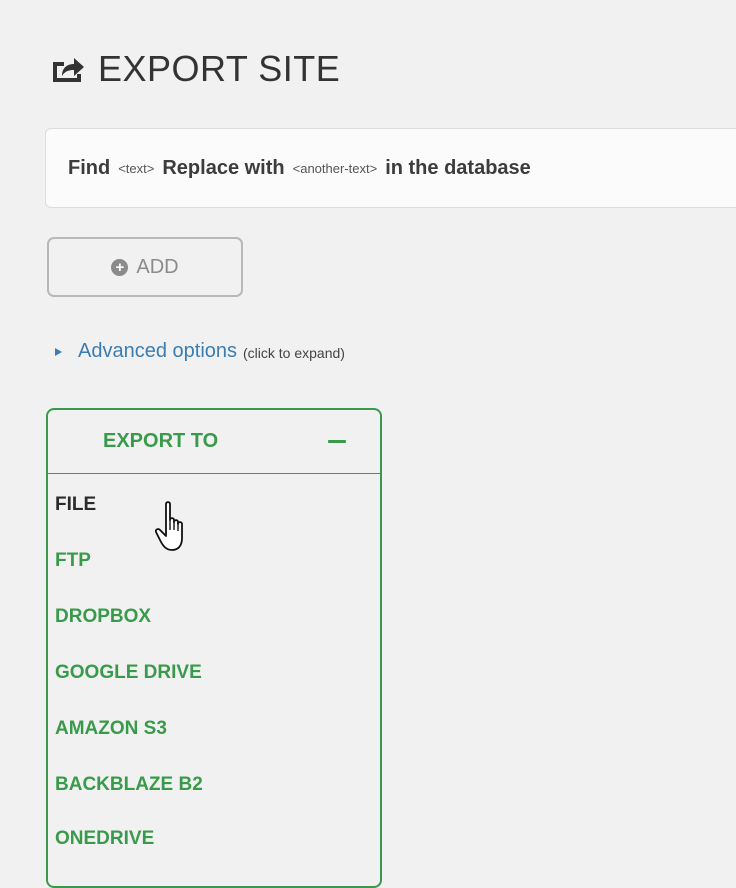 Image resolution: width=736 pixels, height=888 pixels. Describe the element at coordinates (335, 168) in the screenshot. I see `replace-placeholder: <another-text>` at that location.